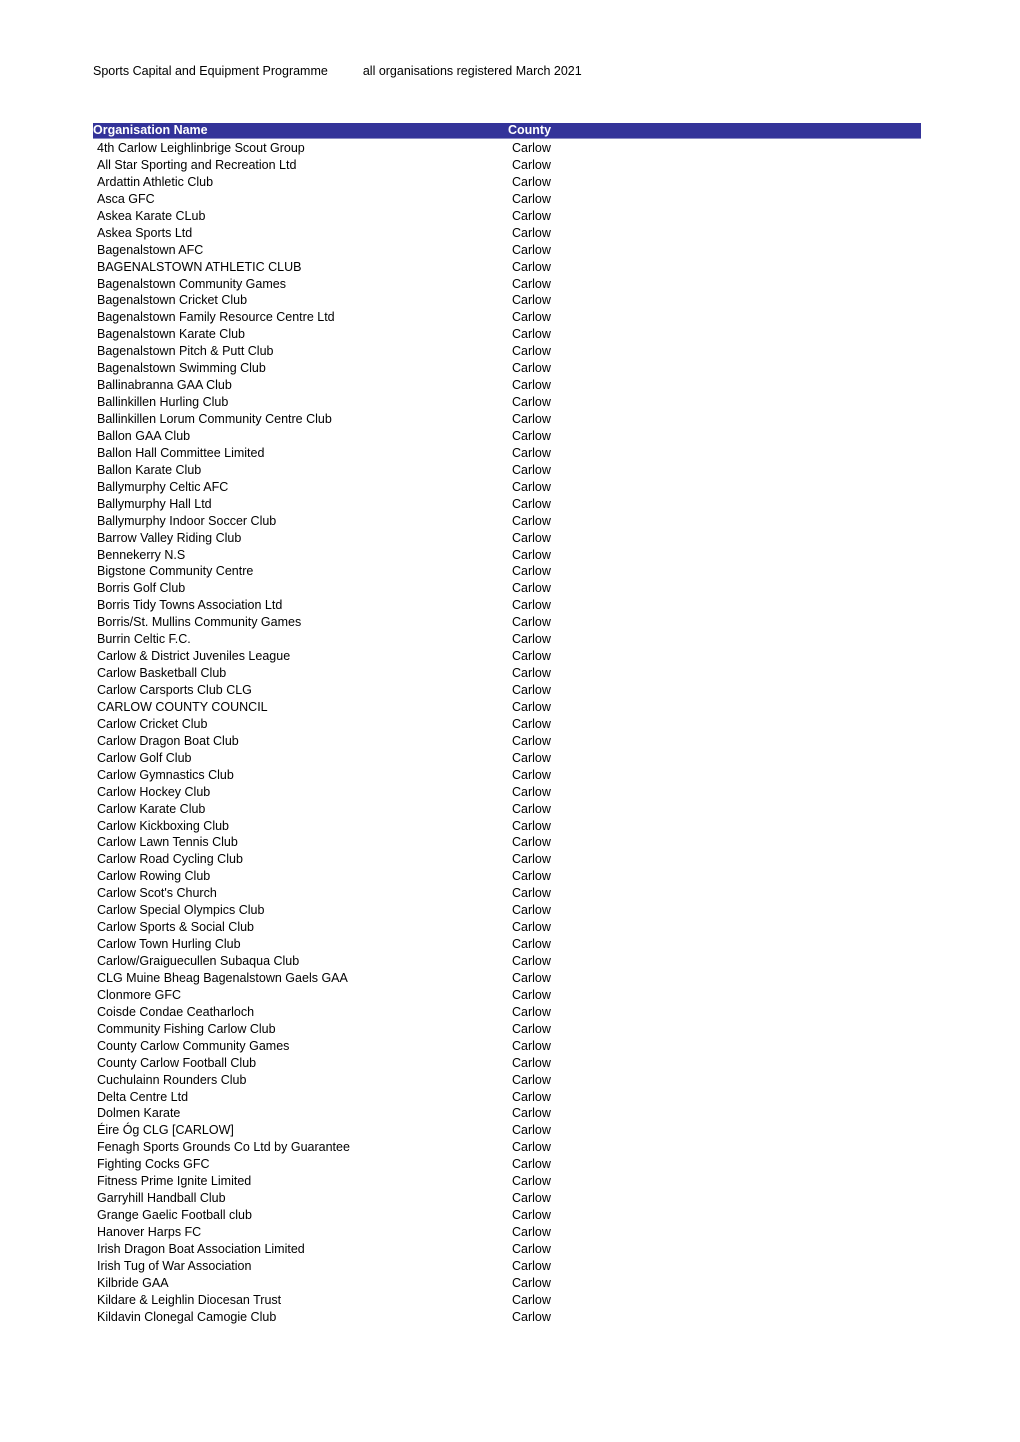 This screenshot has width=1020, height=1442. Describe the element at coordinates (222, 977) in the screenshot. I see `cell-organisation-name: CLG Muine Bheag Bagenalstown Gaels GAA` at that location.